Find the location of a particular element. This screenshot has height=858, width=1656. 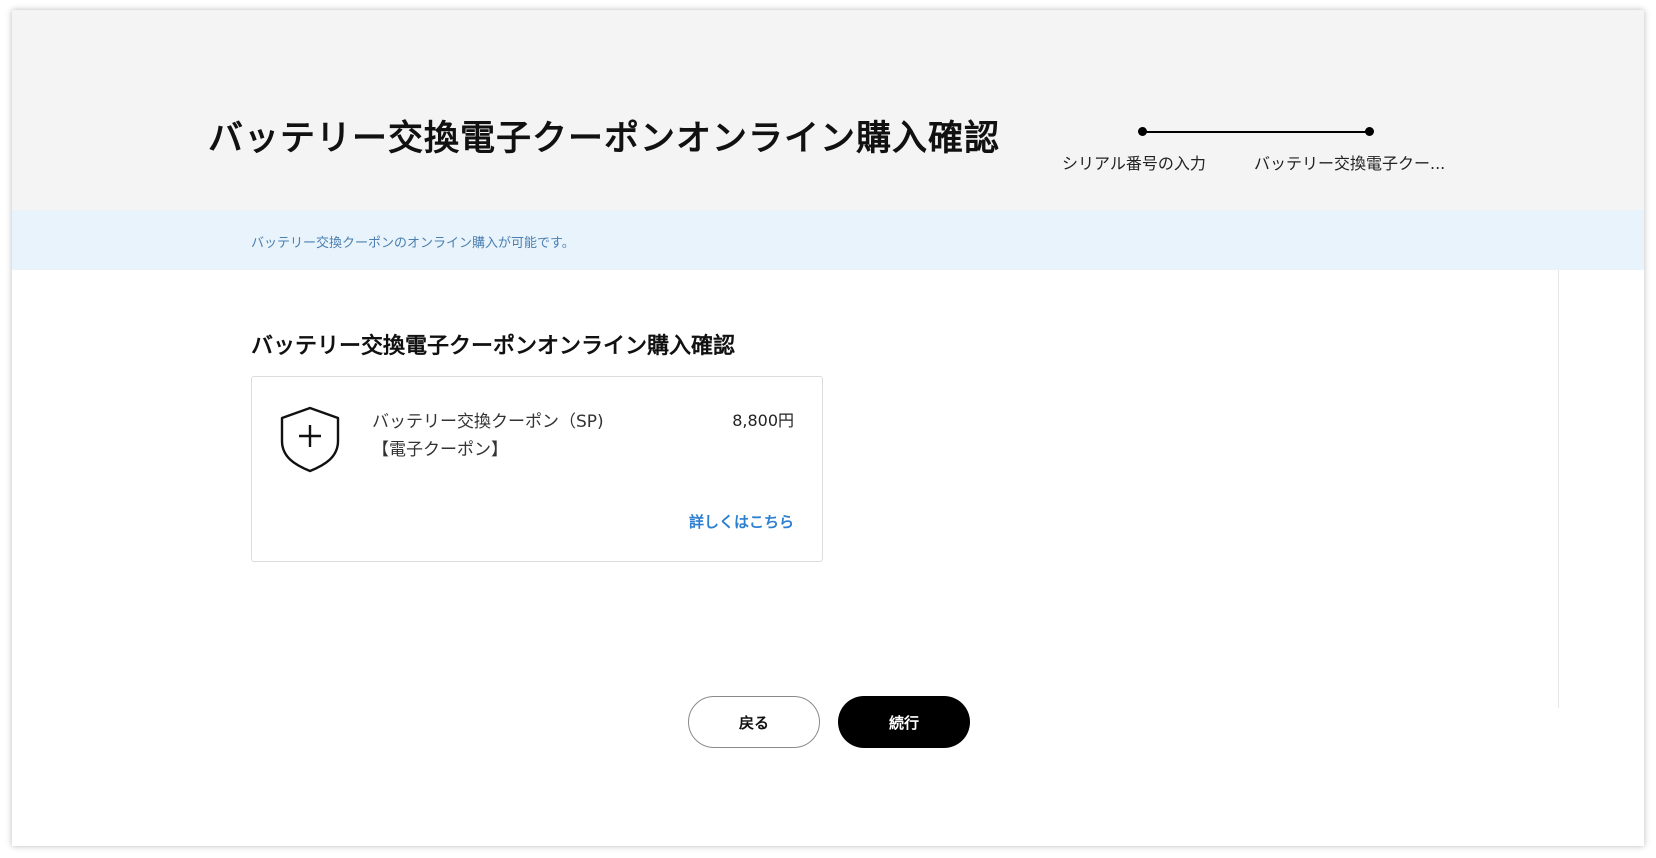

info-banner: バッテリー交換クーポンのオンライン購入が可能です。 is located at coordinates (828, 240).